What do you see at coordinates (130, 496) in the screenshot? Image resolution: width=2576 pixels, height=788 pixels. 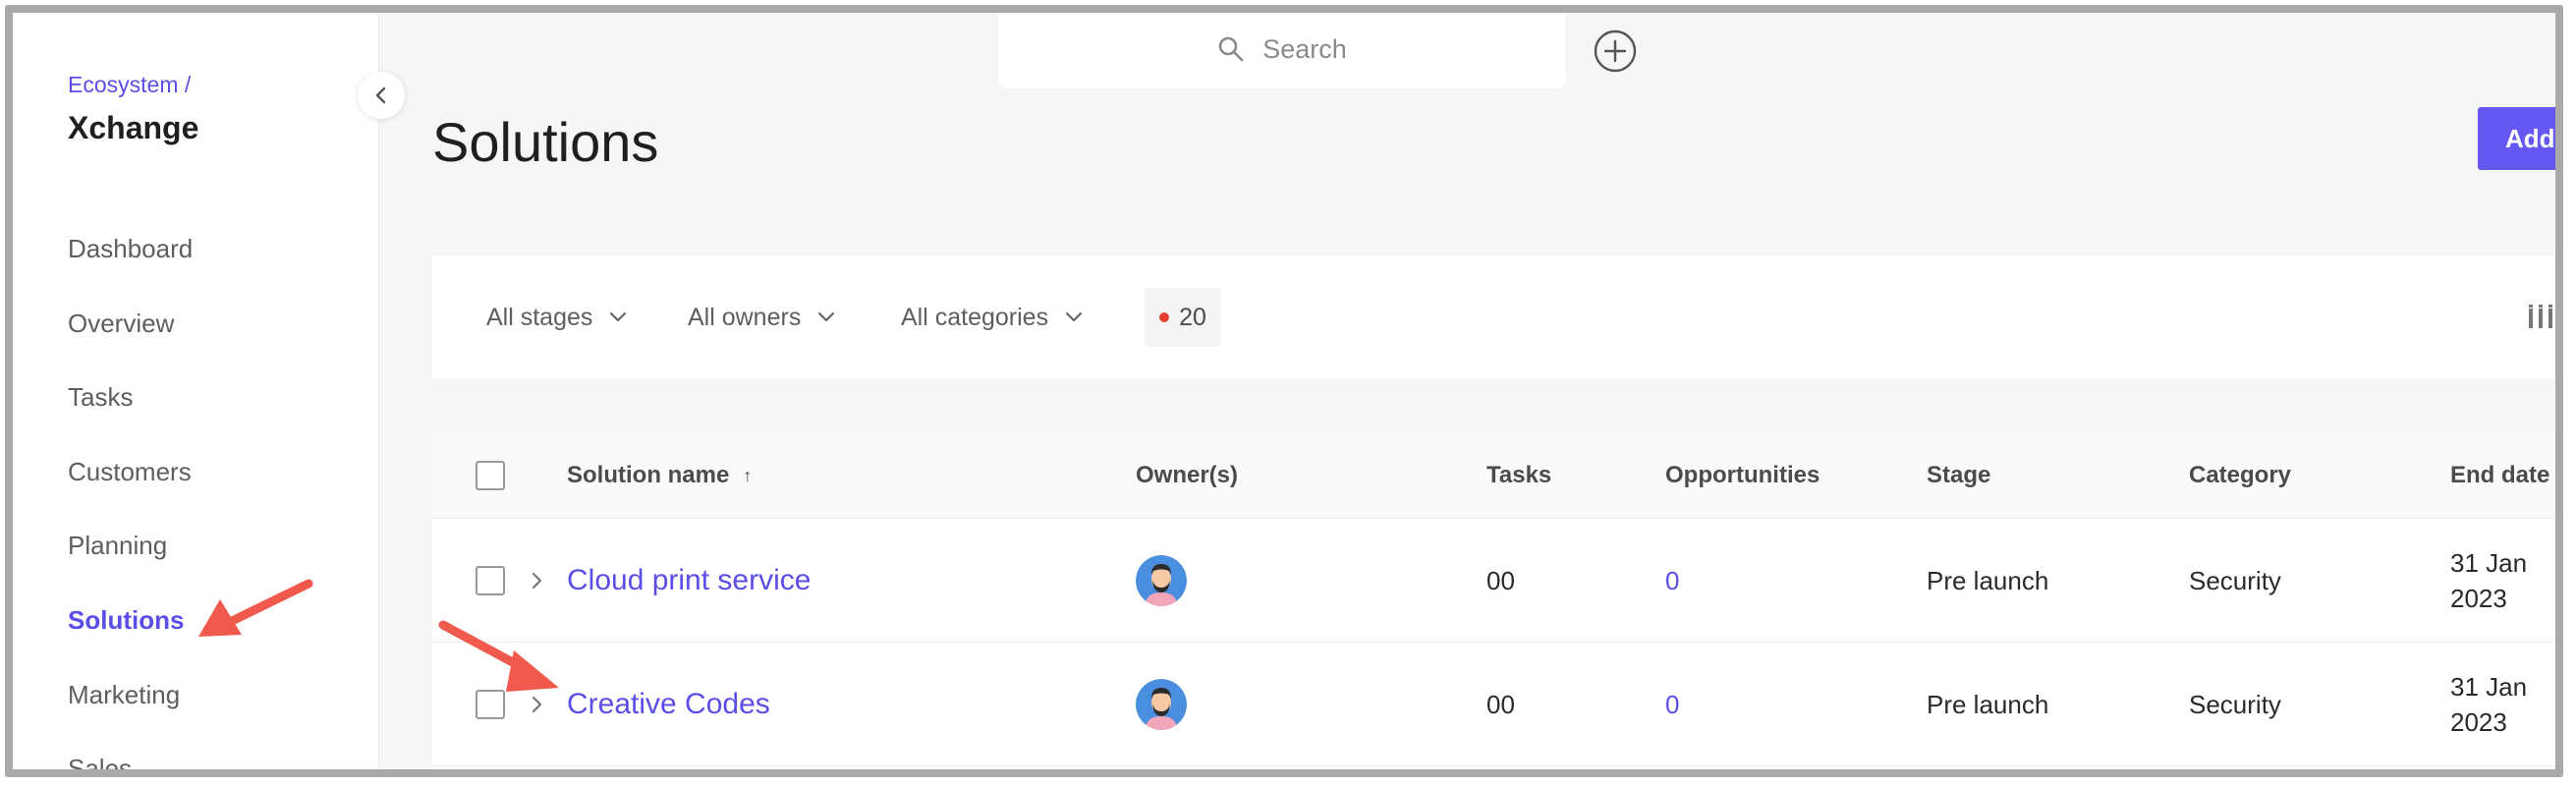 I see `sidebar-item-customers: Customers` at bounding box center [130, 496].